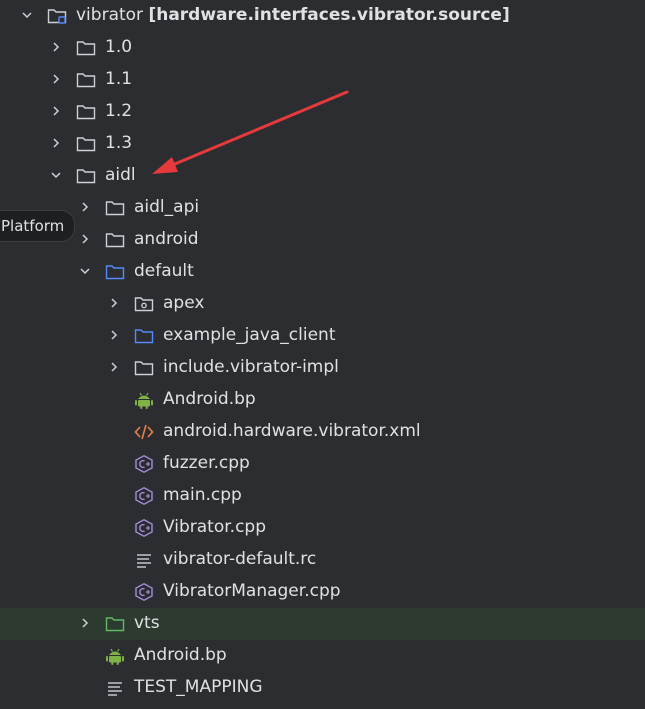  Describe the element at coordinates (144, 304) in the screenshot. I see `resource-folder-icon` at that location.